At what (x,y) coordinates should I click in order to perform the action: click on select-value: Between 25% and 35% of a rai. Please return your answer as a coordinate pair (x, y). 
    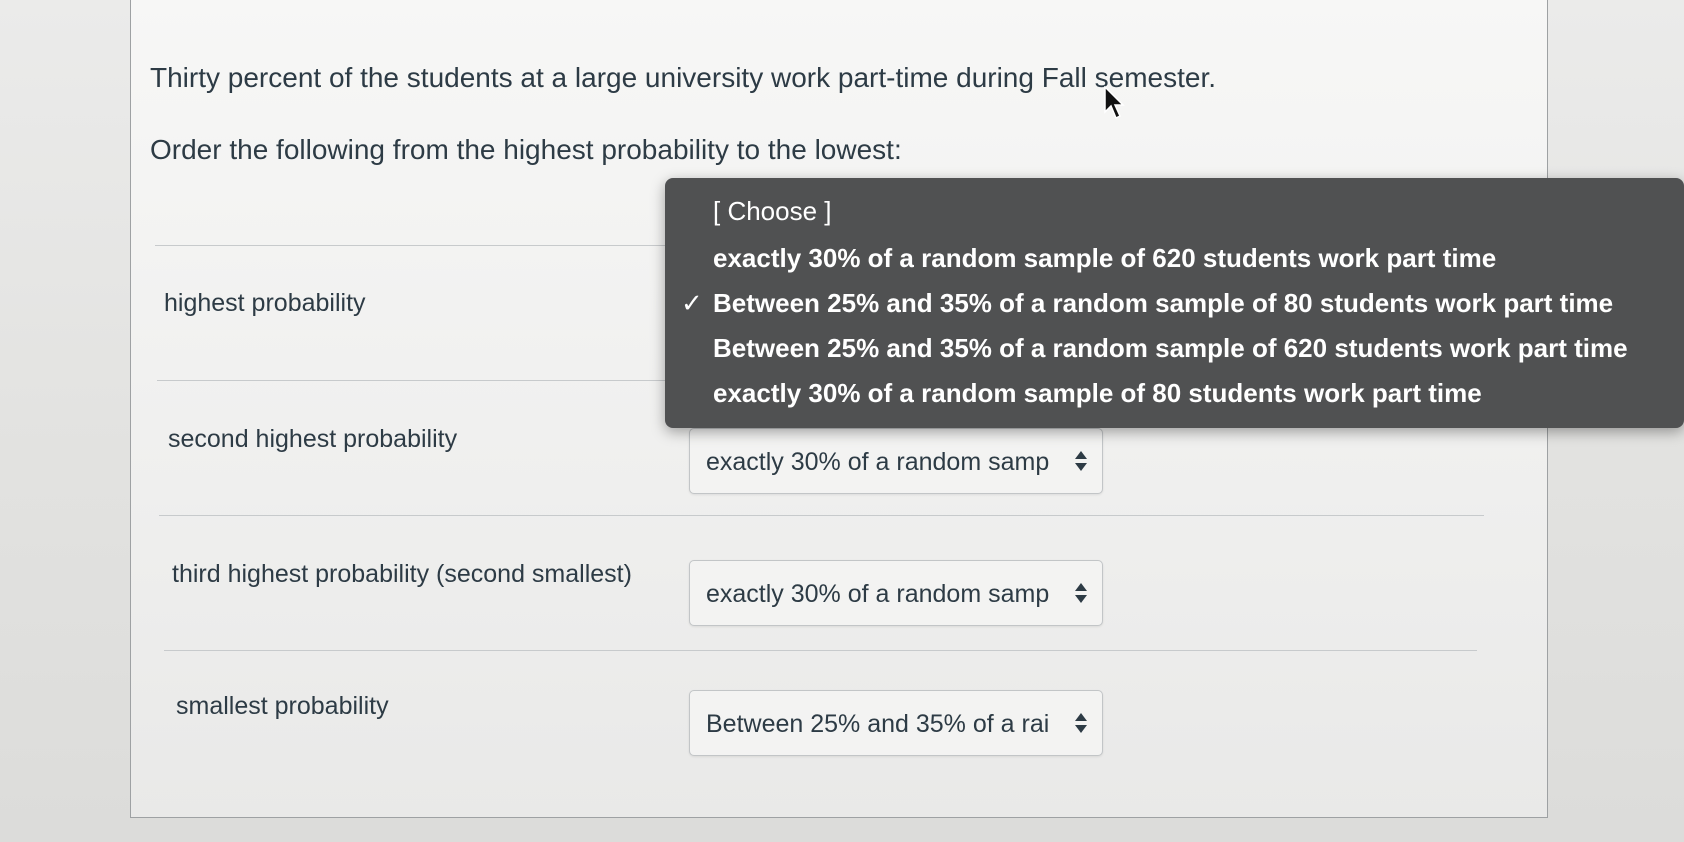
    Looking at the image, I should click on (878, 724).